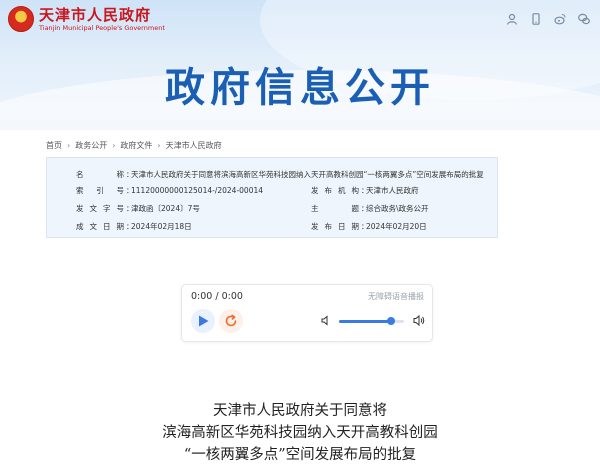 The width and height of the screenshot is (600, 475). I want to click on info-label: 成文日期, so click(100, 226).